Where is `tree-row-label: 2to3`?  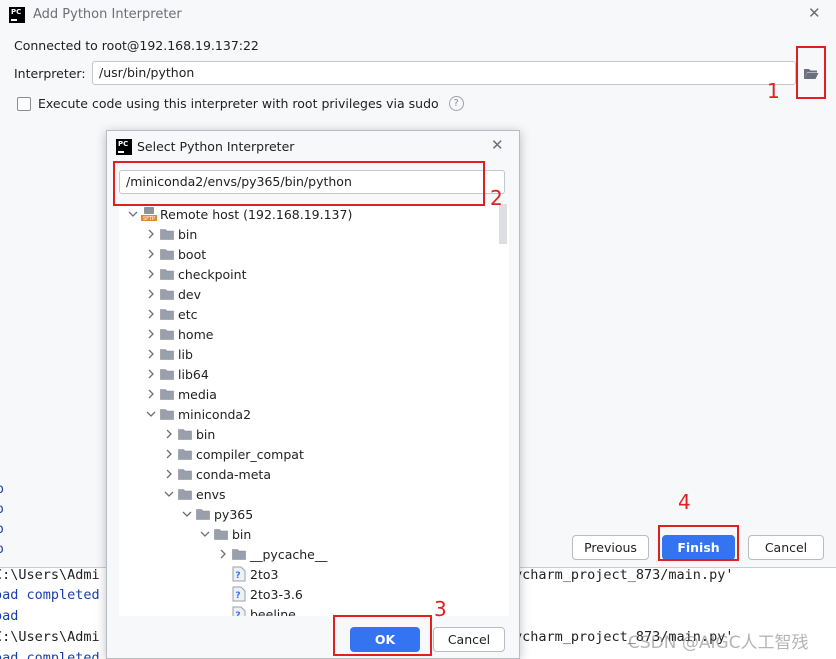 tree-row-label: 2to3 is located at coordinates (264, 574).